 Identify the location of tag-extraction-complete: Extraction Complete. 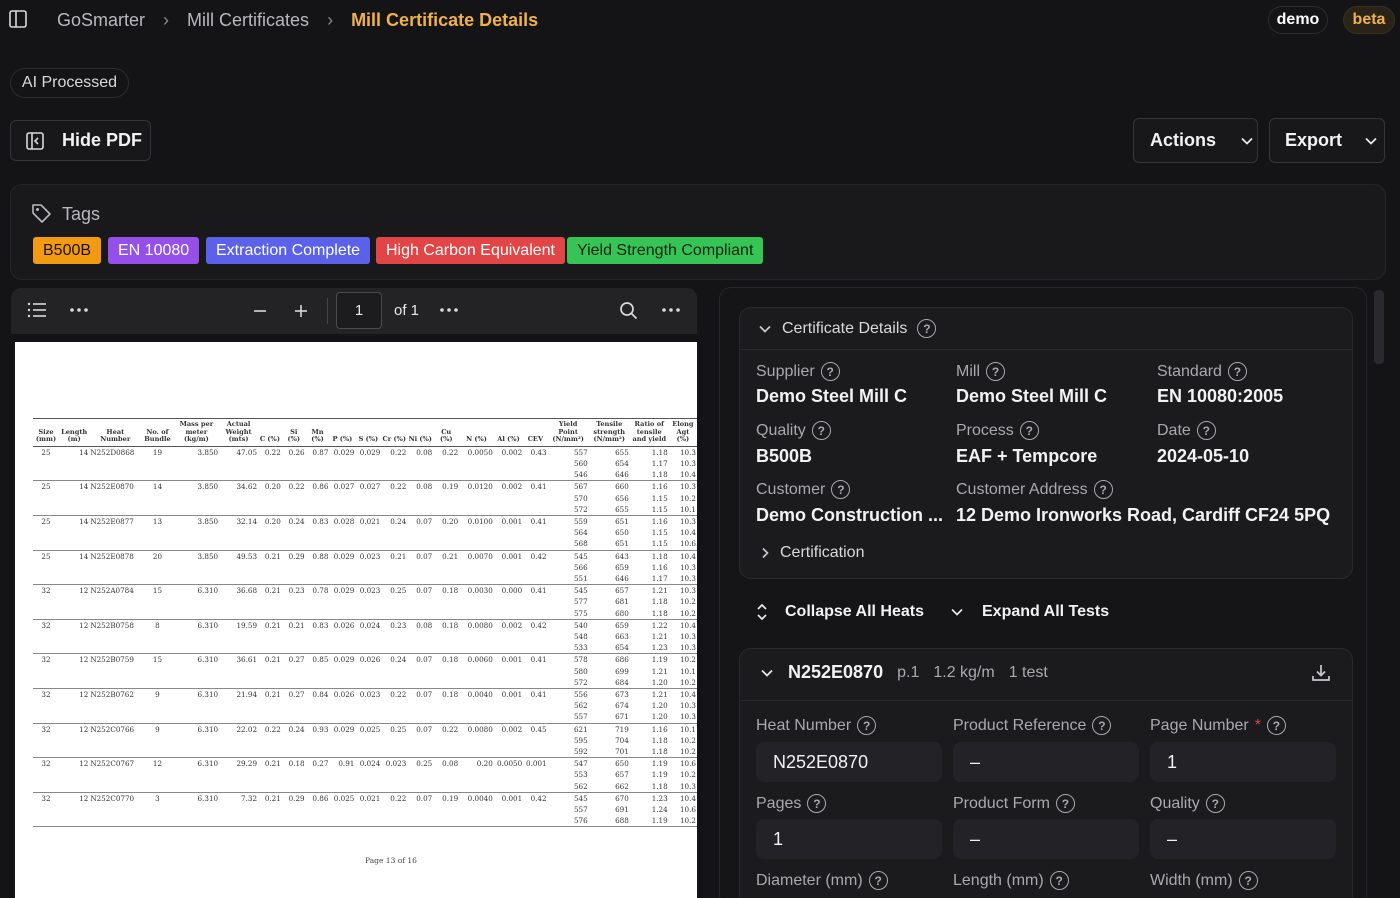
(288, 250).